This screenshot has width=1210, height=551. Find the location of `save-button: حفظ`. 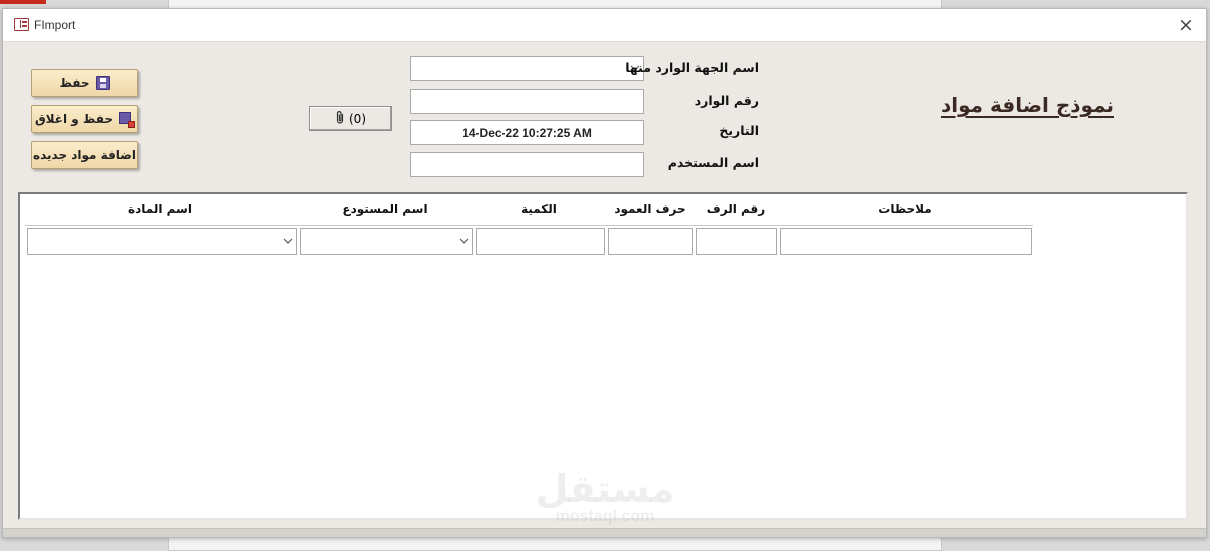

save-button: حفظ is located at coordinates (84, 83).